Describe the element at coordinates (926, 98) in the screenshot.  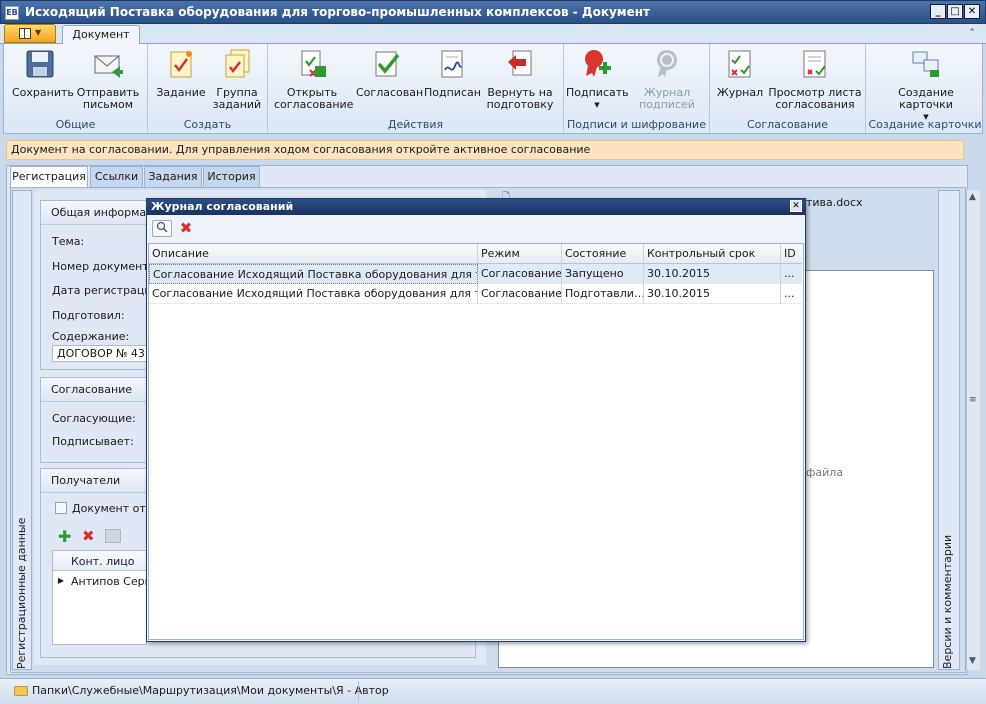
I see `create-card-label: Создание карточки` at that location.